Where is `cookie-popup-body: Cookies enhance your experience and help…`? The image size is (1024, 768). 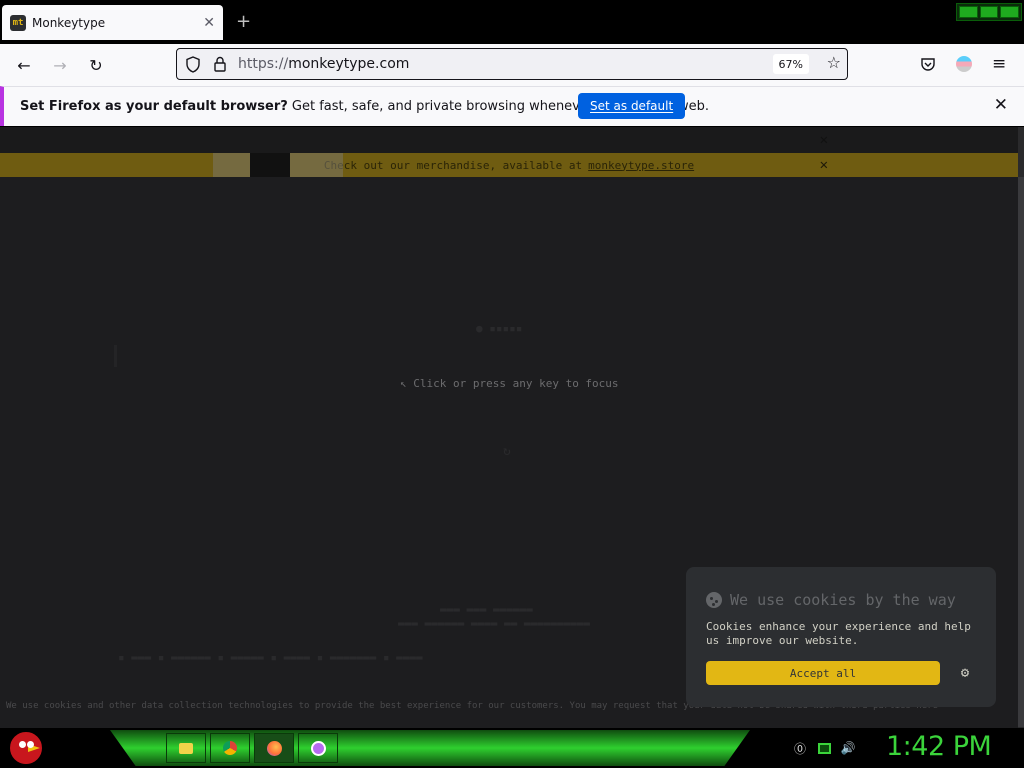 cookie-popup-body: Cookies enhance your experience and help… is located at coordinates (838, 633).